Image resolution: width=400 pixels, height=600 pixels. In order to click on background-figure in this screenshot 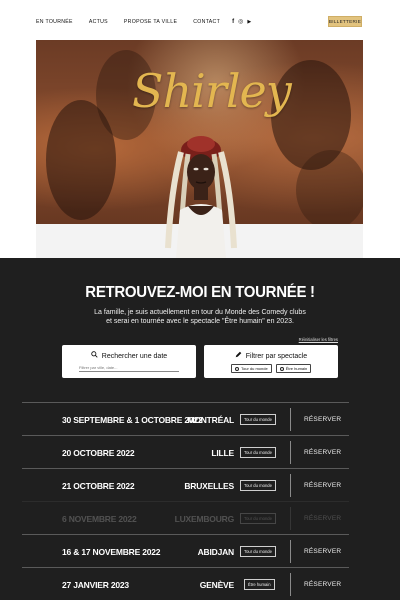, I will do `click(329, 190)`.